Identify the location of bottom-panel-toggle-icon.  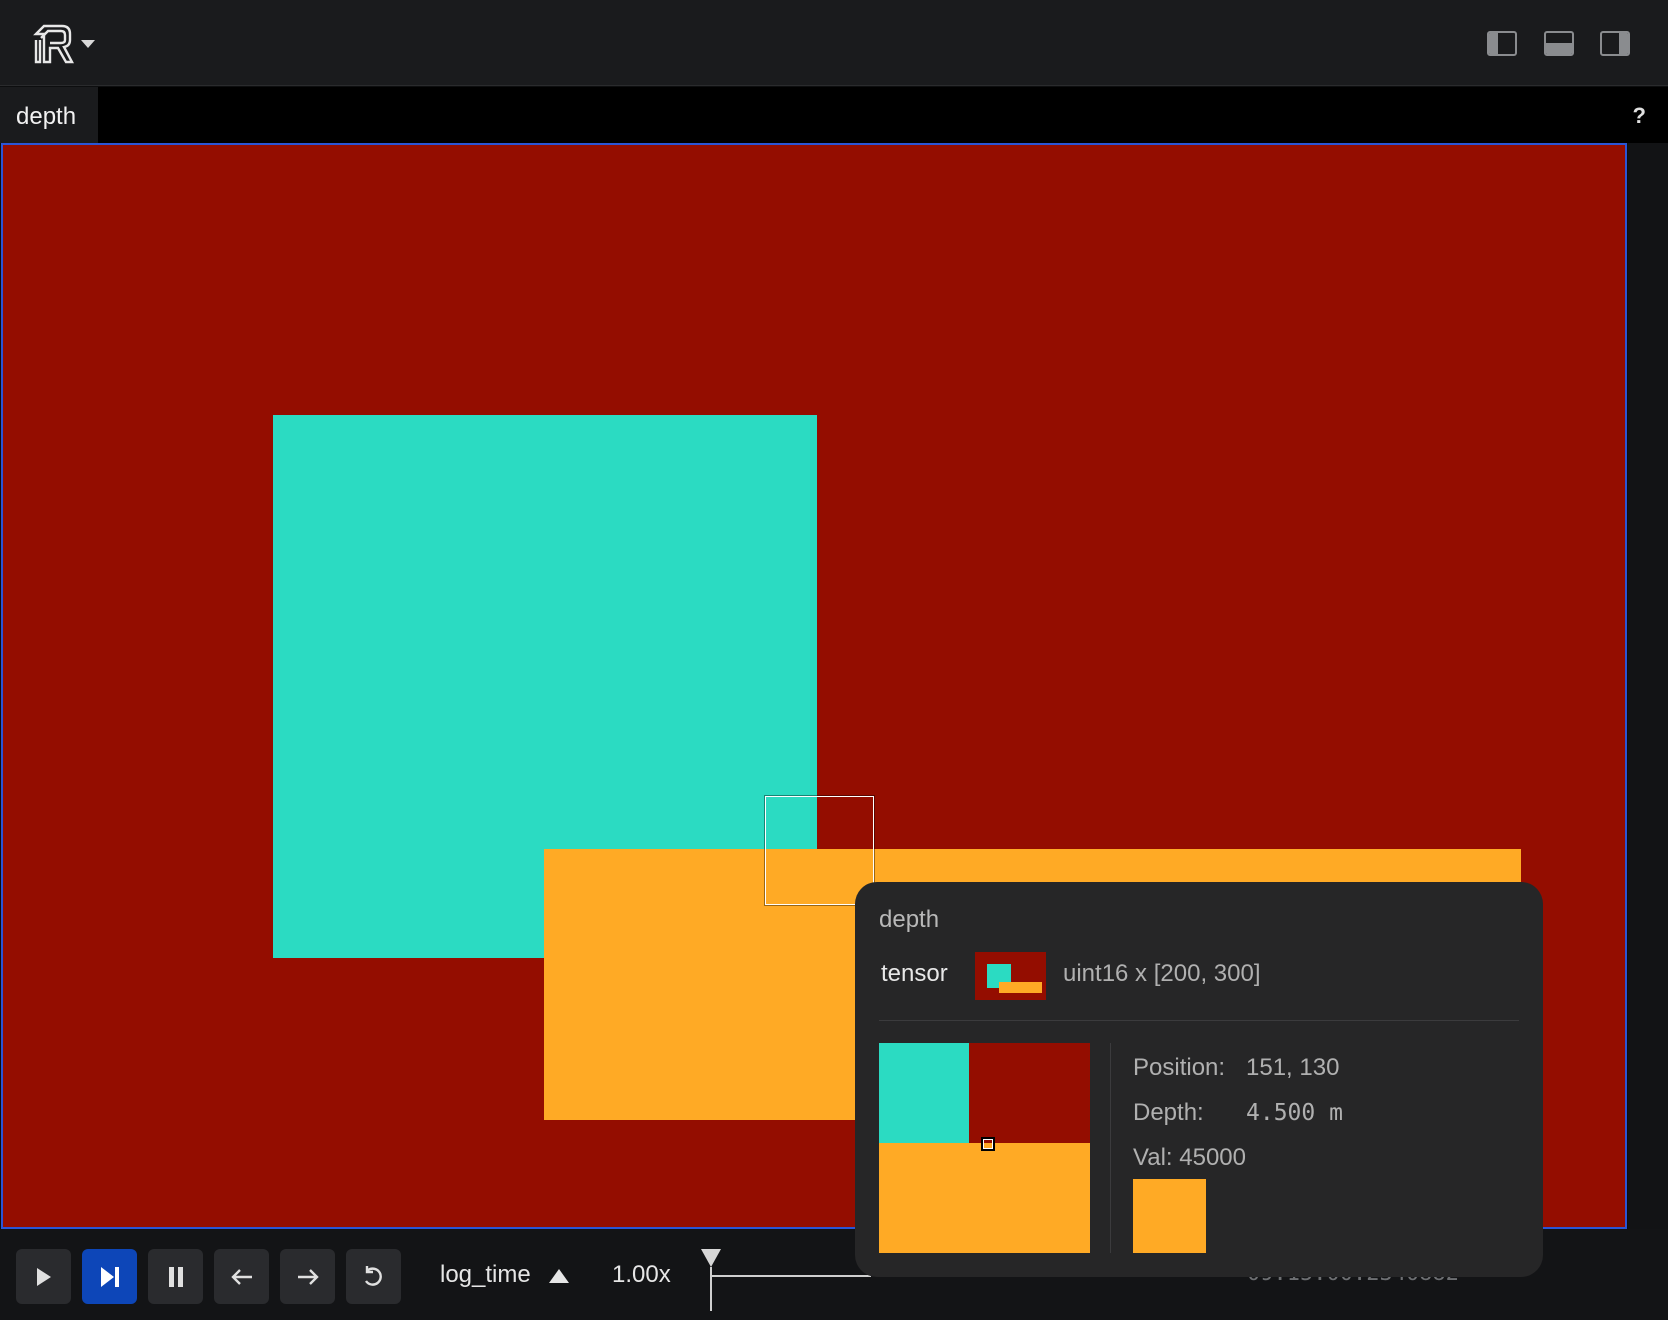
(1559, 43).